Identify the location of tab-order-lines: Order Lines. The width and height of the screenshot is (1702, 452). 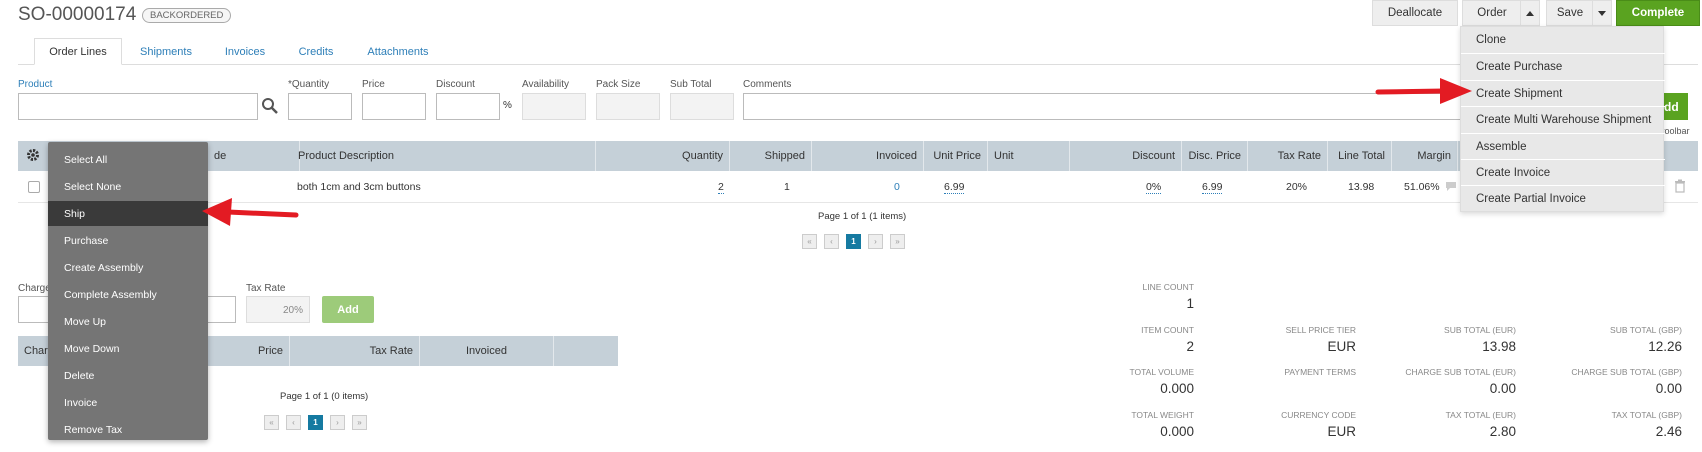
(78, 51).